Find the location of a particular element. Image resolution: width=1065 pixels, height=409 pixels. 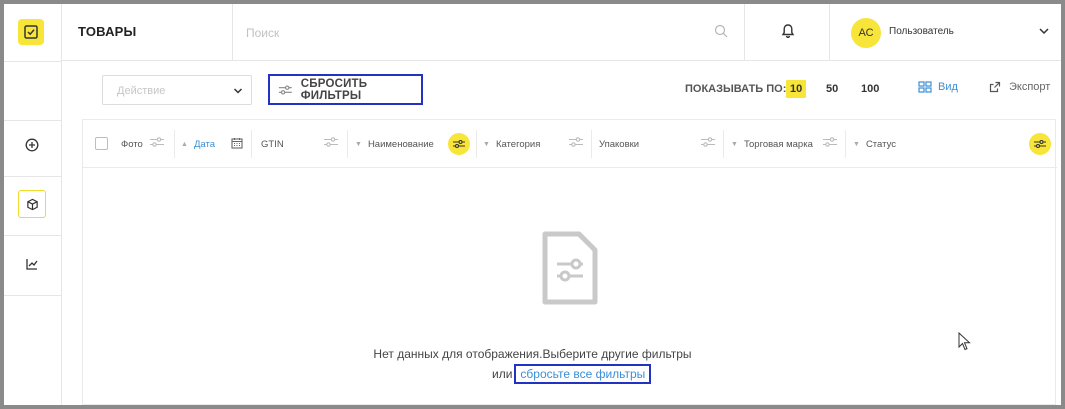

reset-filters-label: СБРОСИТЬ ФИЛЬТРЫ is located at coordinates (334, 89).